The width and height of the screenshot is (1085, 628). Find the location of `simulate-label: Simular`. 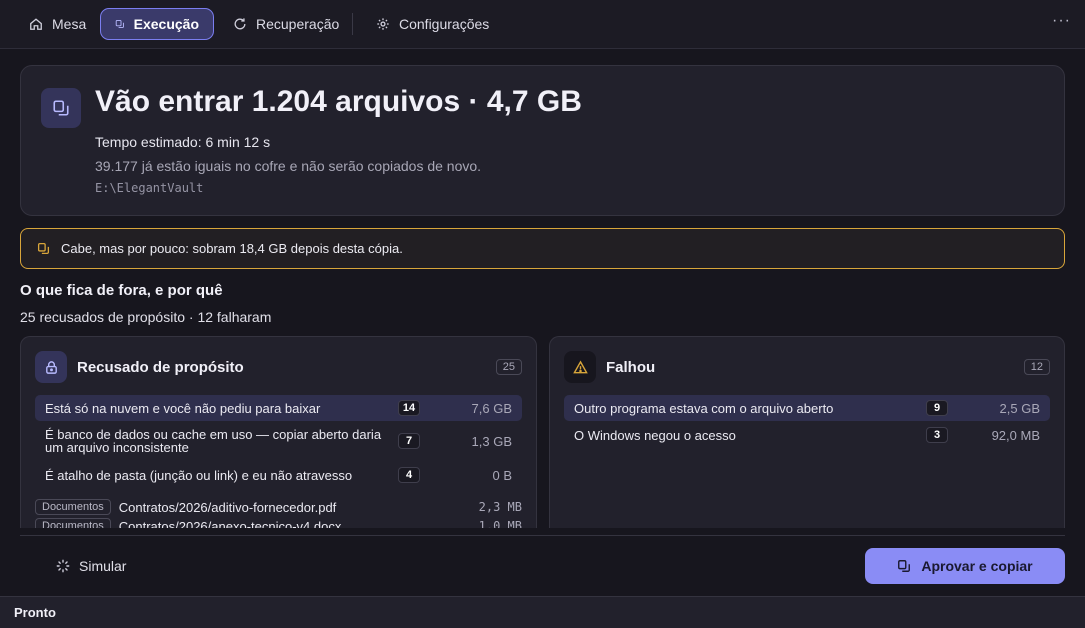

simulate-label: Simular is located at coordinates (103, 566).